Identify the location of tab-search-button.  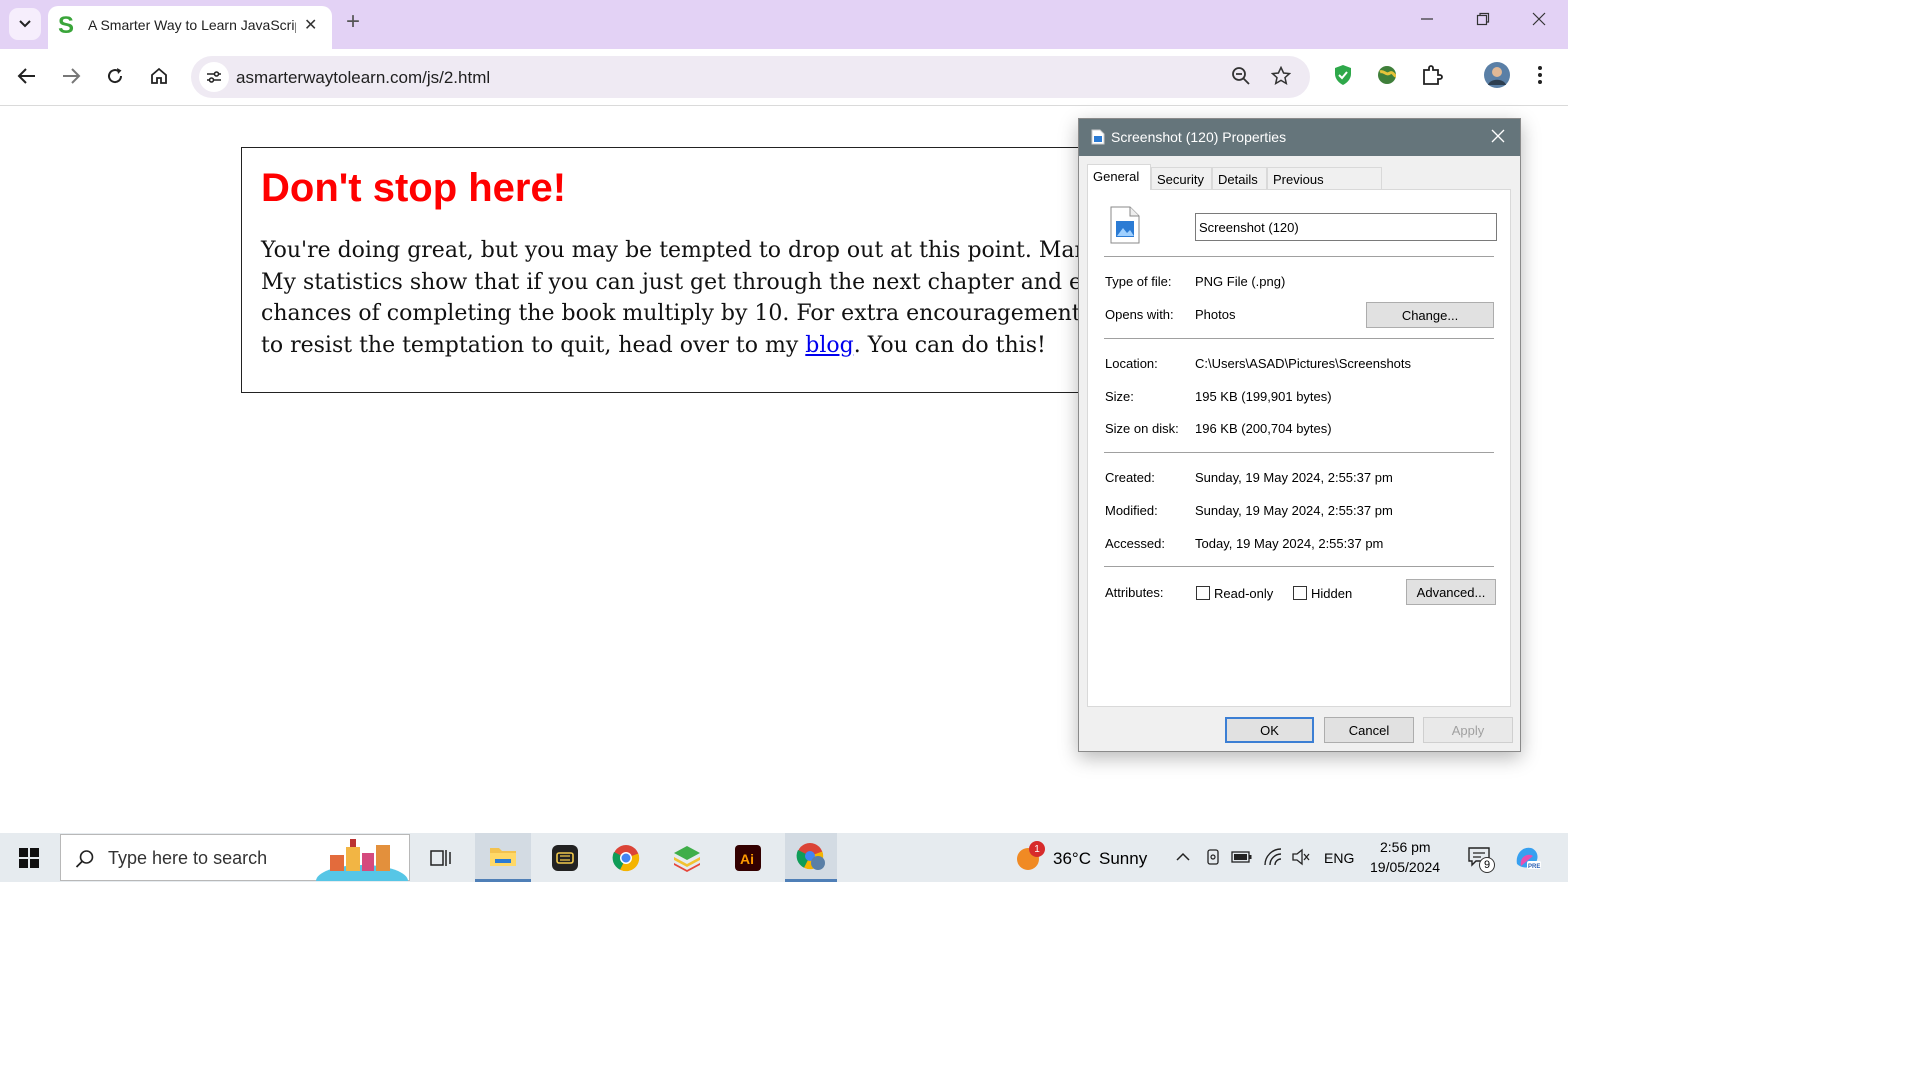
(25, 24).